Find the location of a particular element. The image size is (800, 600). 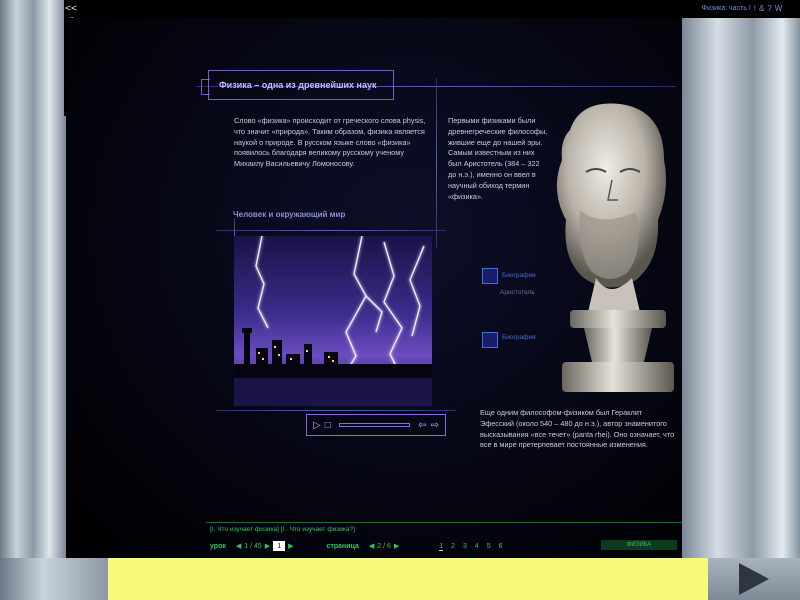

page-link-2: 2 is located at coordinates (453, 546).